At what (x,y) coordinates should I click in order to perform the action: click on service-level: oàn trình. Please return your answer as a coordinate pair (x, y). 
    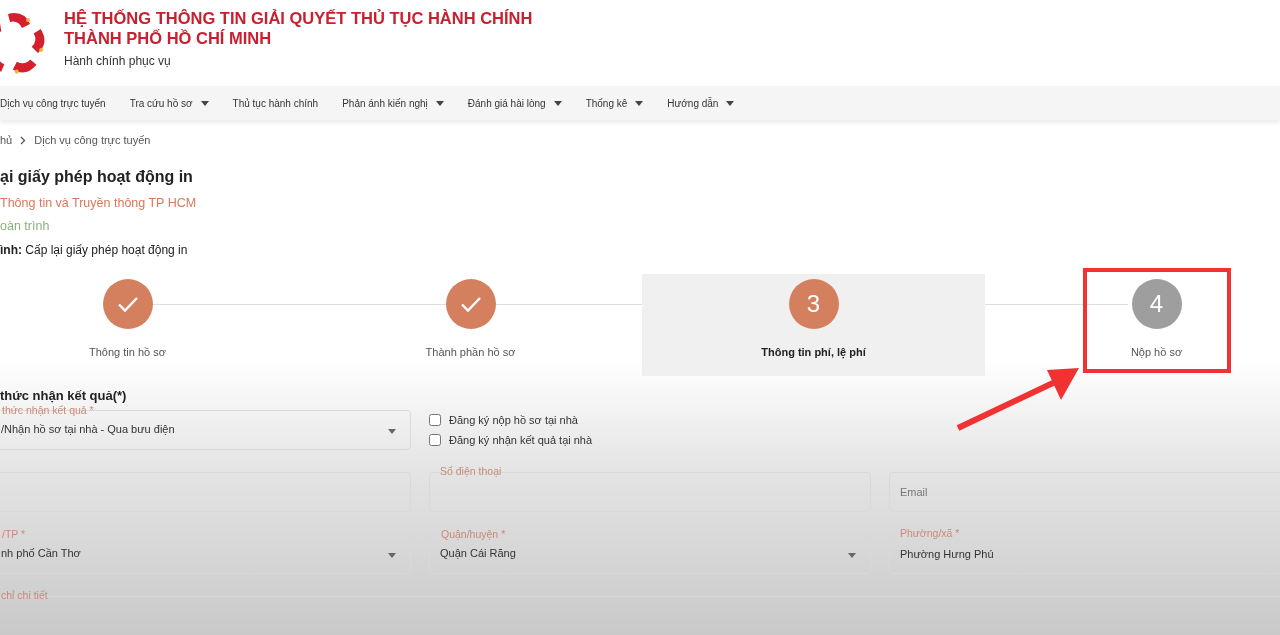
    Looking at the image, I should click on (25, 227).